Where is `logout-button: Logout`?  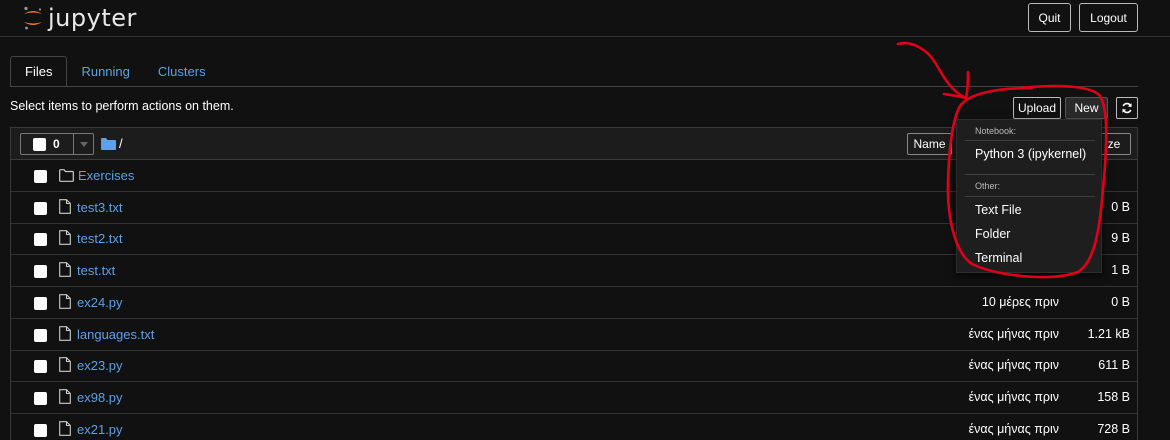 logout-button: Logout is located at coordinates (1108, 17).